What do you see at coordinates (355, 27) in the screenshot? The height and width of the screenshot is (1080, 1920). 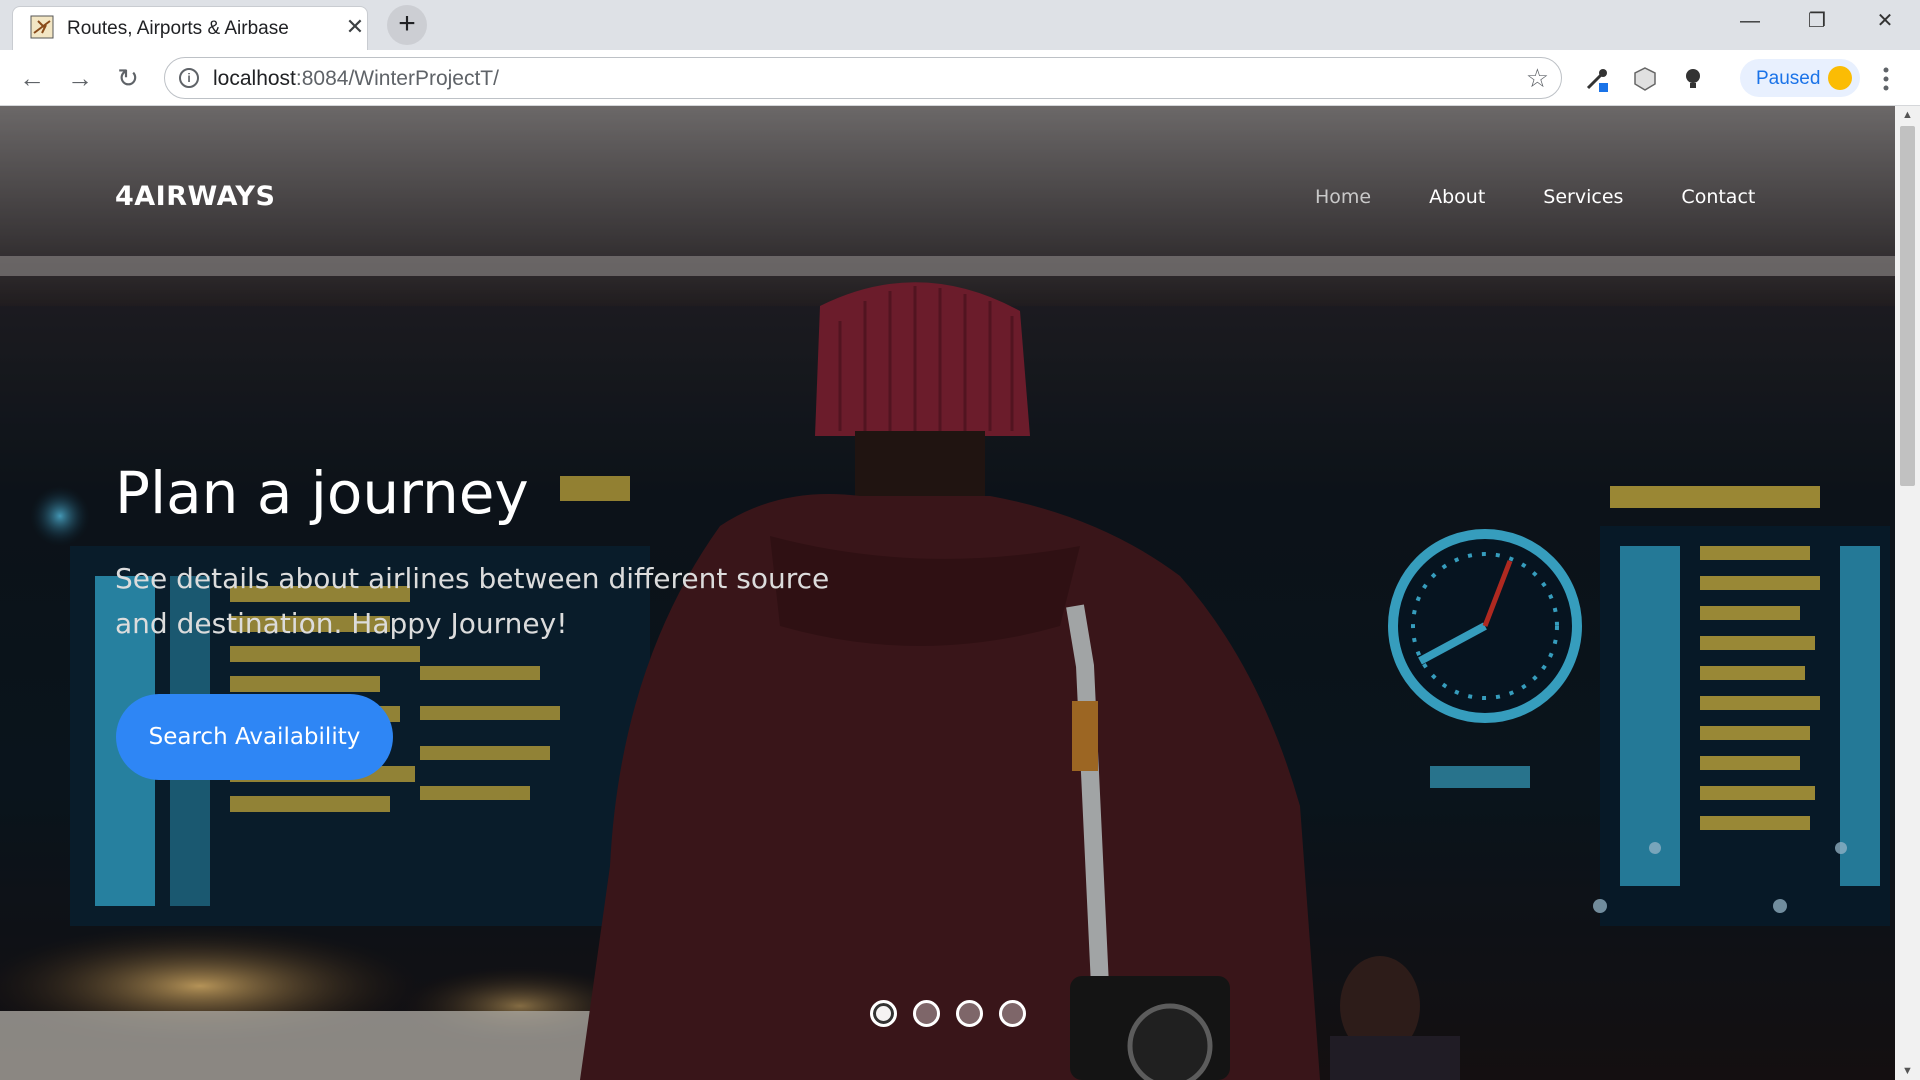 I see `close-tab-icon: ✕` at bounding box center [355, 27].